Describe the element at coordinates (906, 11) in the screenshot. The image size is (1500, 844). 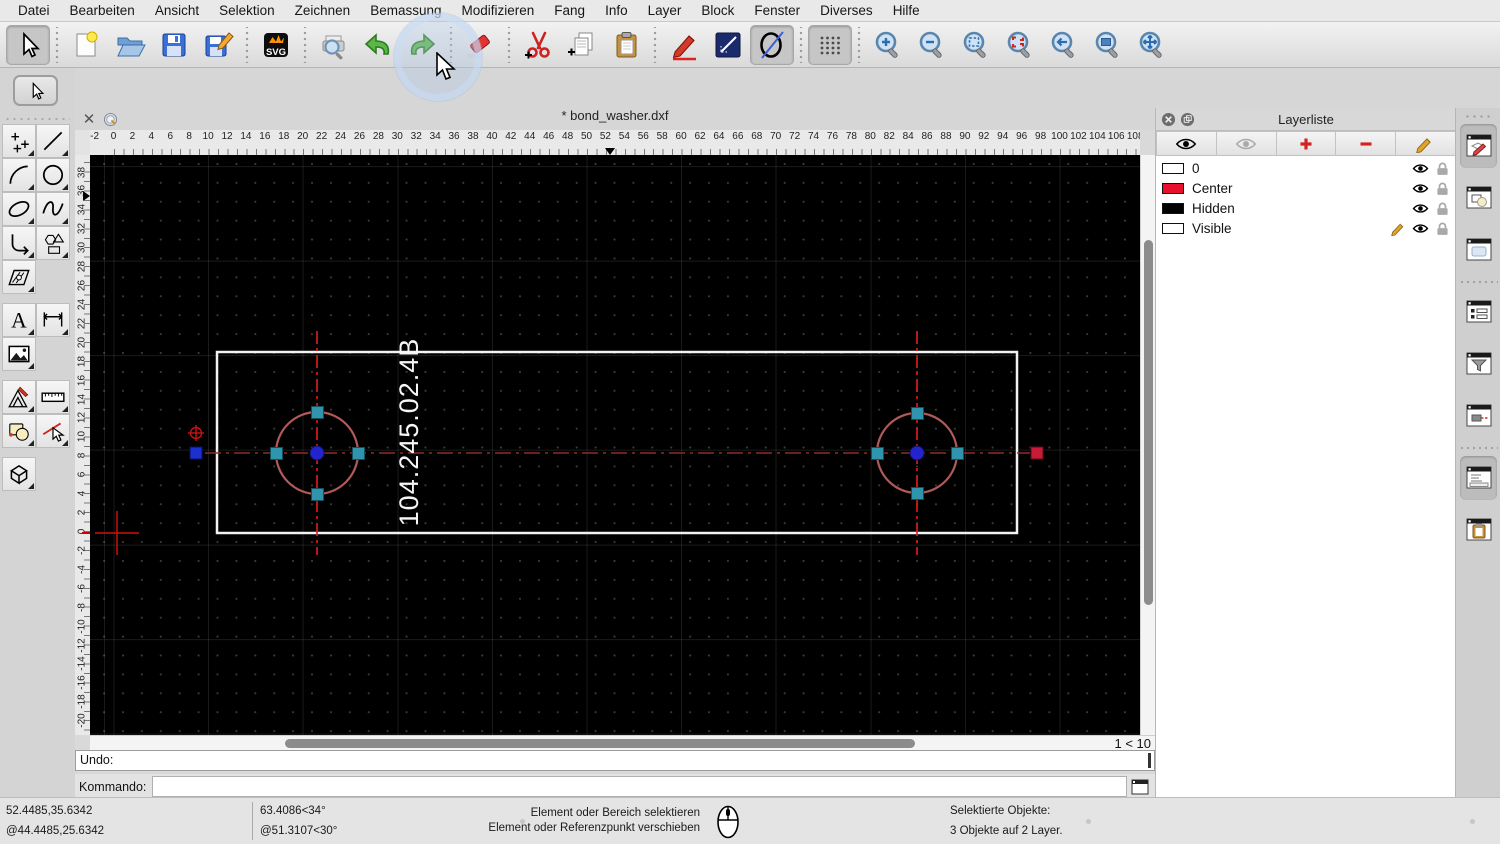
I see `menu-hilfe: Hilfe` at that location.